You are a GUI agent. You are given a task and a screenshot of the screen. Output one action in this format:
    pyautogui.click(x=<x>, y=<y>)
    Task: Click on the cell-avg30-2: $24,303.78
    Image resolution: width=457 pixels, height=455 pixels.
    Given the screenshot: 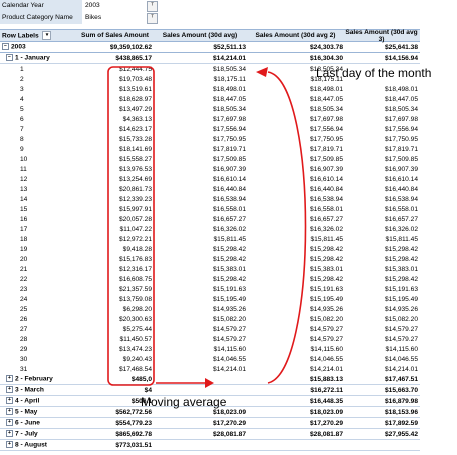 What is the action you would take?
    pyautogui.click(x=326, y=47)
    